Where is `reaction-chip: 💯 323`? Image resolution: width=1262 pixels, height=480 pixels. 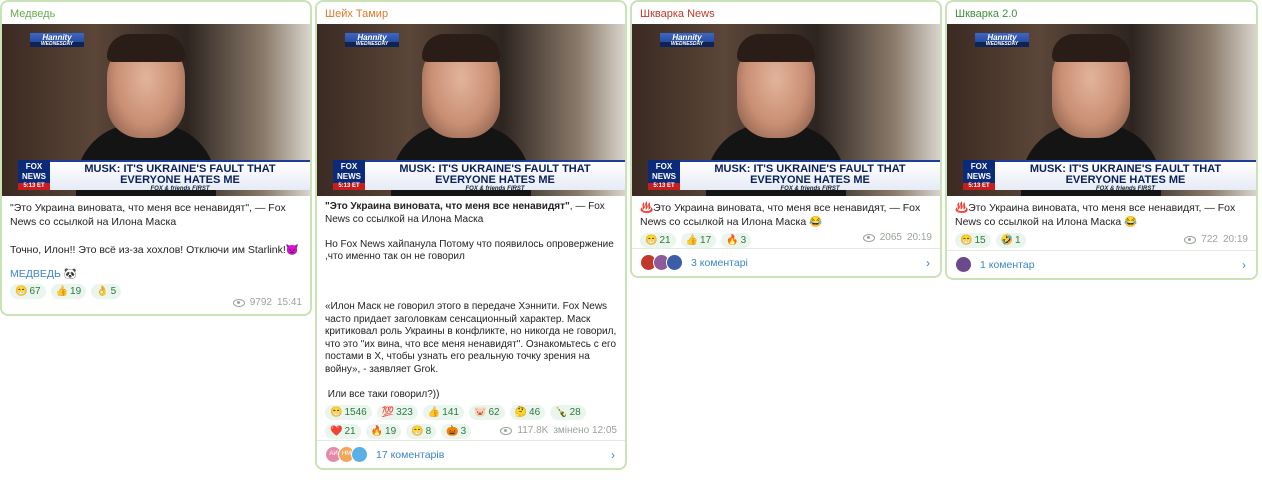 reaction-chip: 💯 323 is located at coordinates (397, 412).